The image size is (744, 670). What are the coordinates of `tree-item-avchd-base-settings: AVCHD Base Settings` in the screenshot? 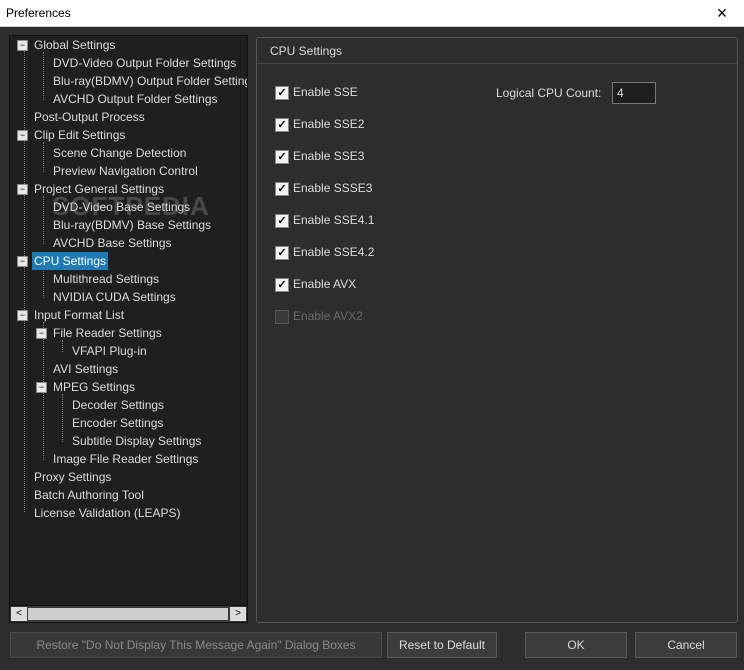 It's located at (112, 243).